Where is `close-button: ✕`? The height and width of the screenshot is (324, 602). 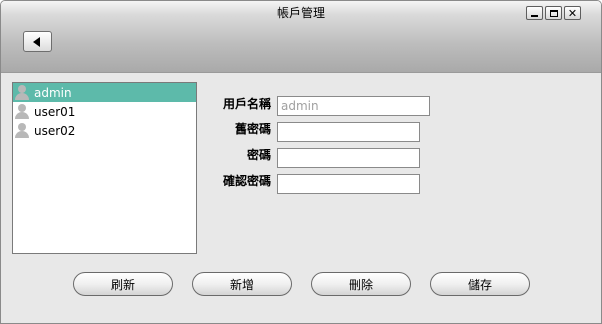
close-button: ✕ is located at coordinates (572, 13).